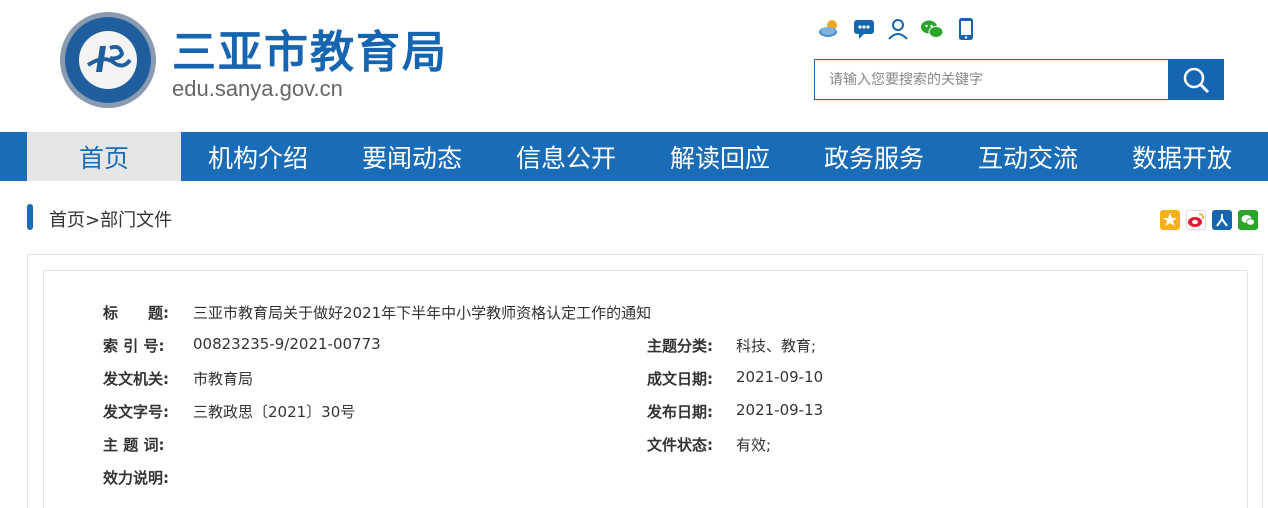  Describe the element at coordinates (30, 217) in the screenshot. I see `breadcrumb-marker` at that location.